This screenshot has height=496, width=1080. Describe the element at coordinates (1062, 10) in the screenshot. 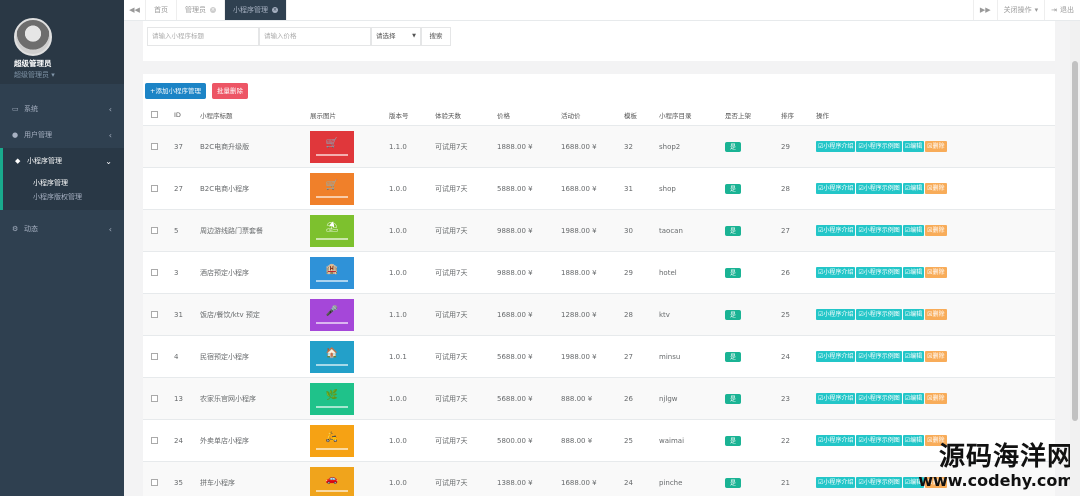

I see `exit-button: ⇥ 退出` at that location.